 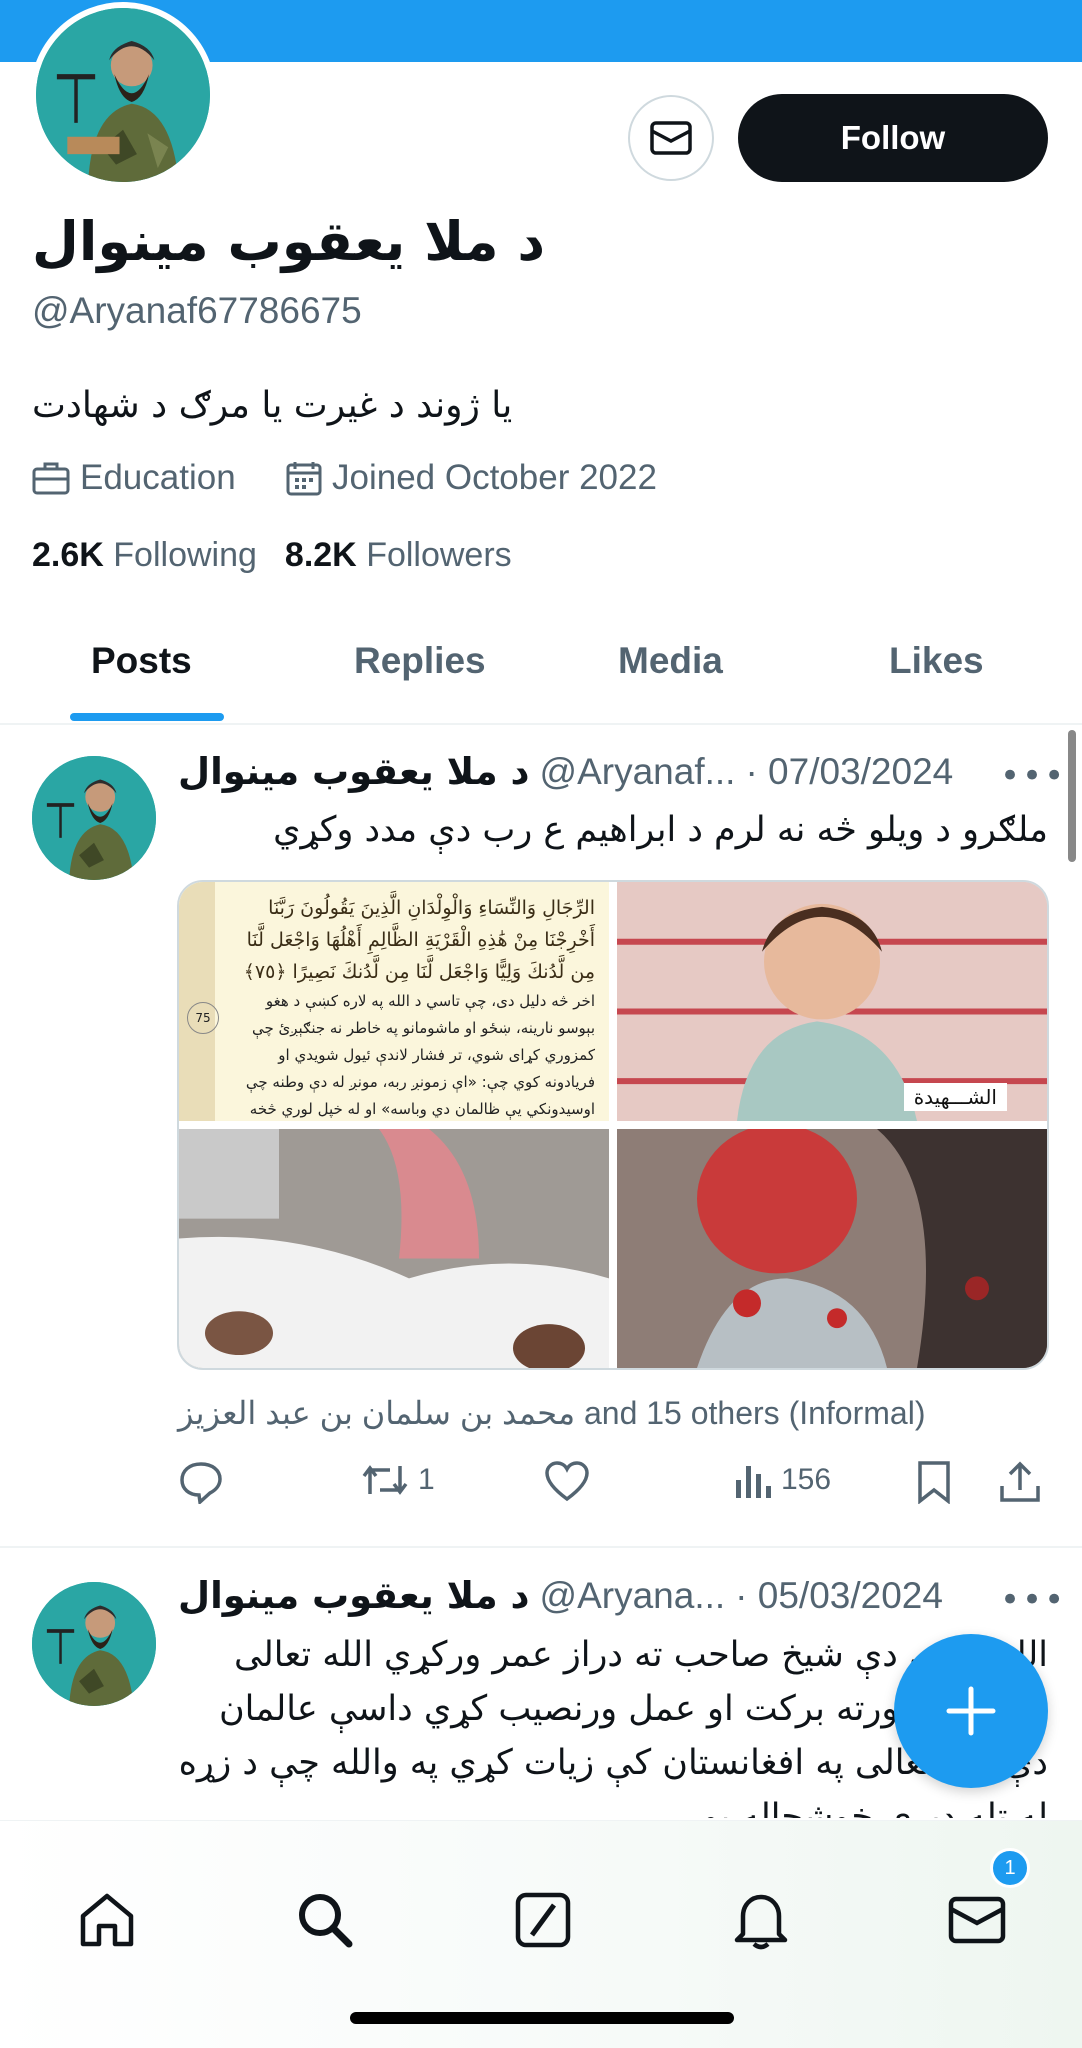 I want to click on post-date: · 05/03/2024, so click(x=839, y=1596).